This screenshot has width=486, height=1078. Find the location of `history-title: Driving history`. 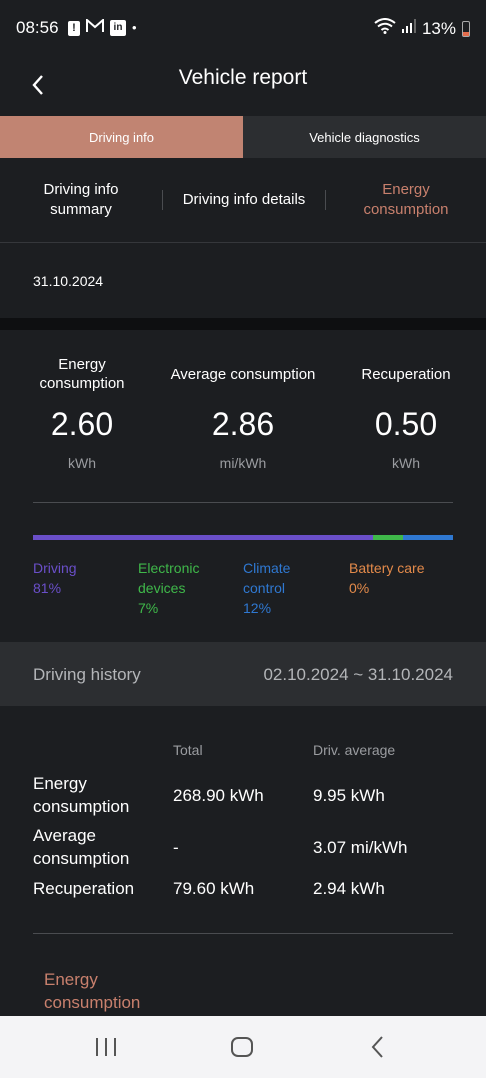

history-title: Driving history is located at coordinates (87, 674).